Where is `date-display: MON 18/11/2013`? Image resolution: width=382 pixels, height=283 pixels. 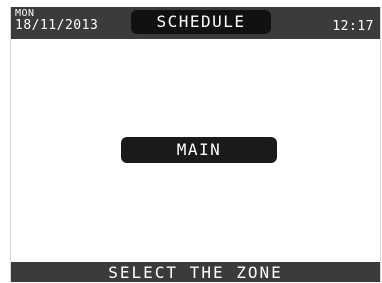 date-display: MON 18/11/2013 is located at coordinates (56, 21).